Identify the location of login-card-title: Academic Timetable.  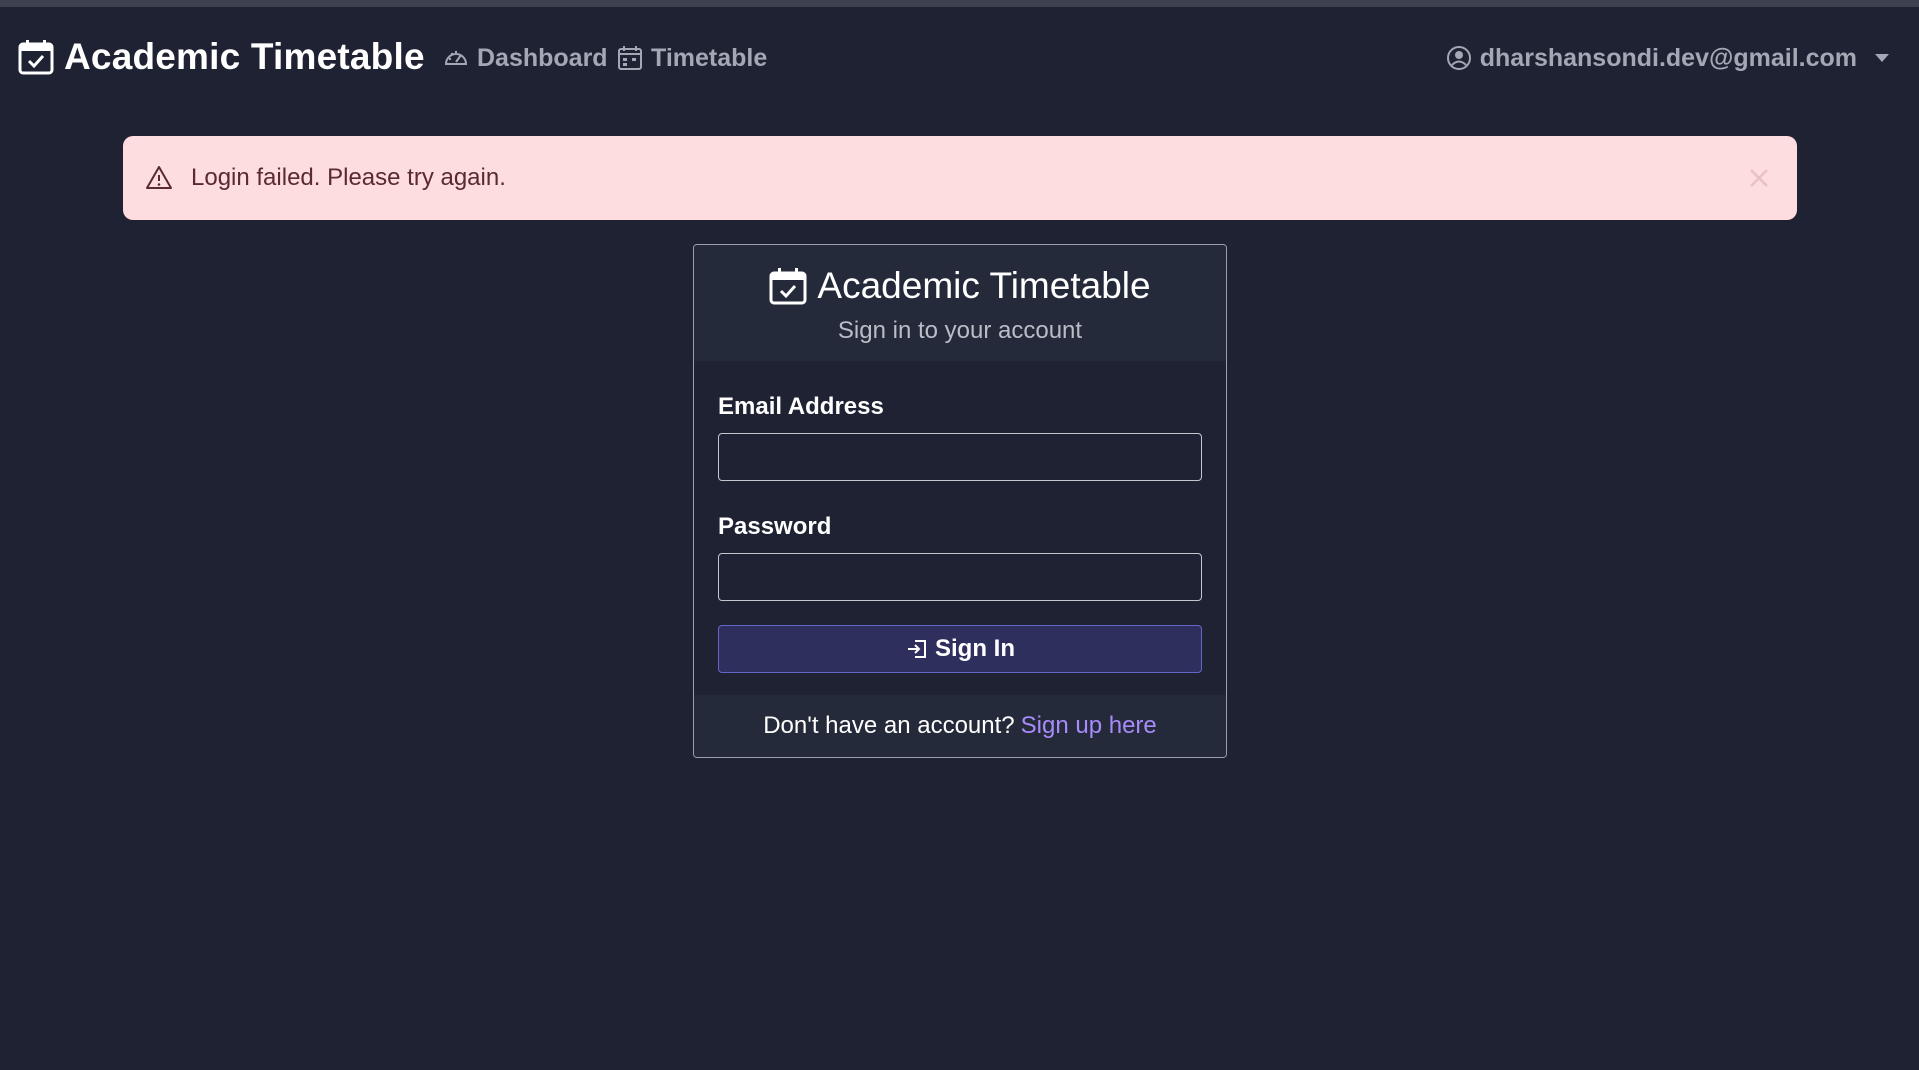
(960, 286).